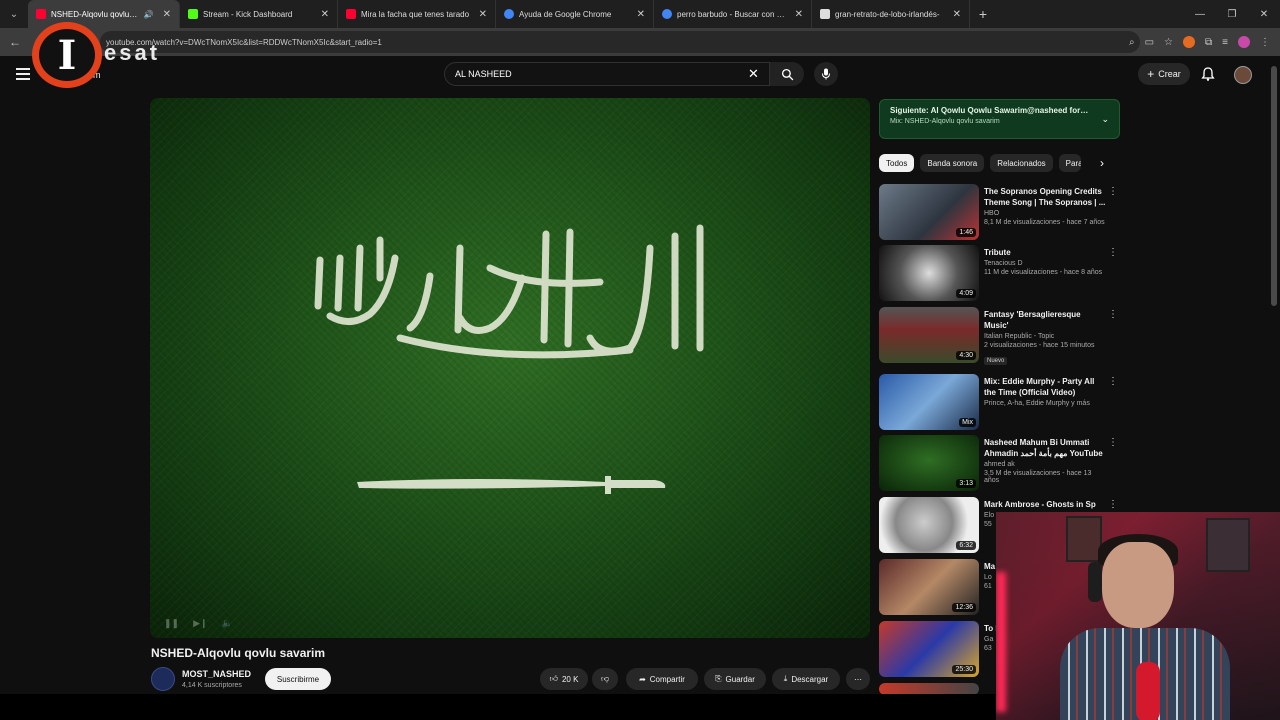 This screenshot has height=720, width=1280. What do you see at coordinates (1001, 642) in the screenshot?
I see `led-light-strip` at bounding box center [1001, 642].